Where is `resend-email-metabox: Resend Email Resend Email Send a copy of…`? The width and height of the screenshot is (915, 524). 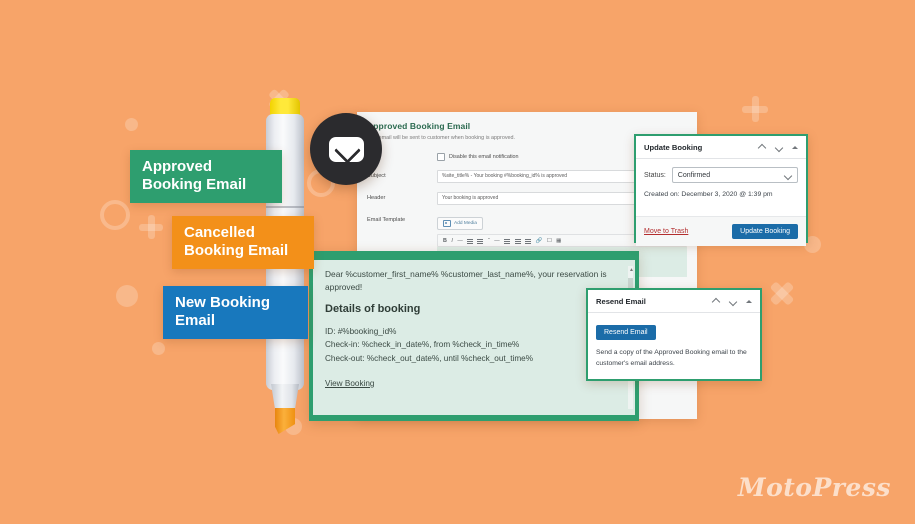 resend-email-metabox: Resend Email Resend Email Send a copy of… is located at coordinates (674, 334).